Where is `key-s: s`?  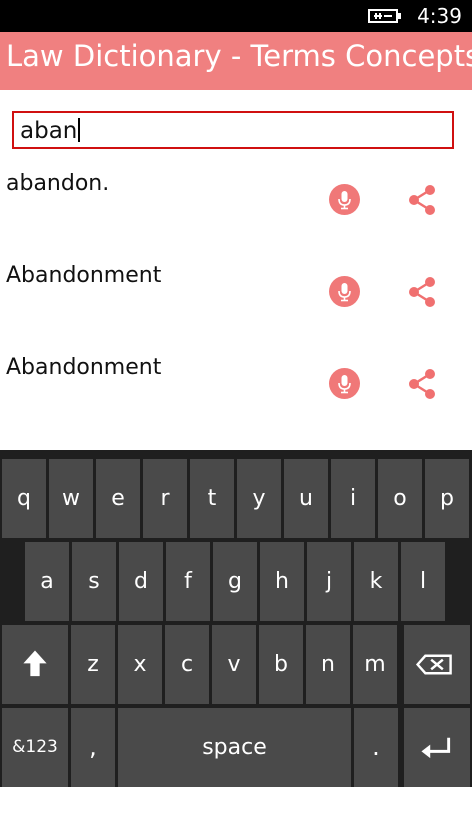 key-s: s is located at coordinates (94, 581).